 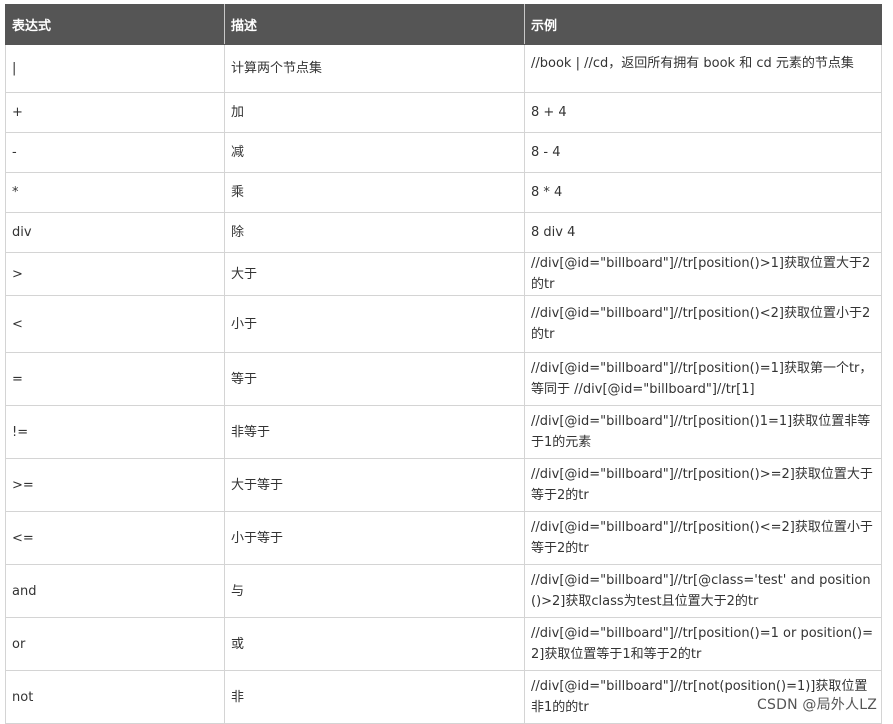 I want to click on cell-expression: and, so click(x=115, y=591).